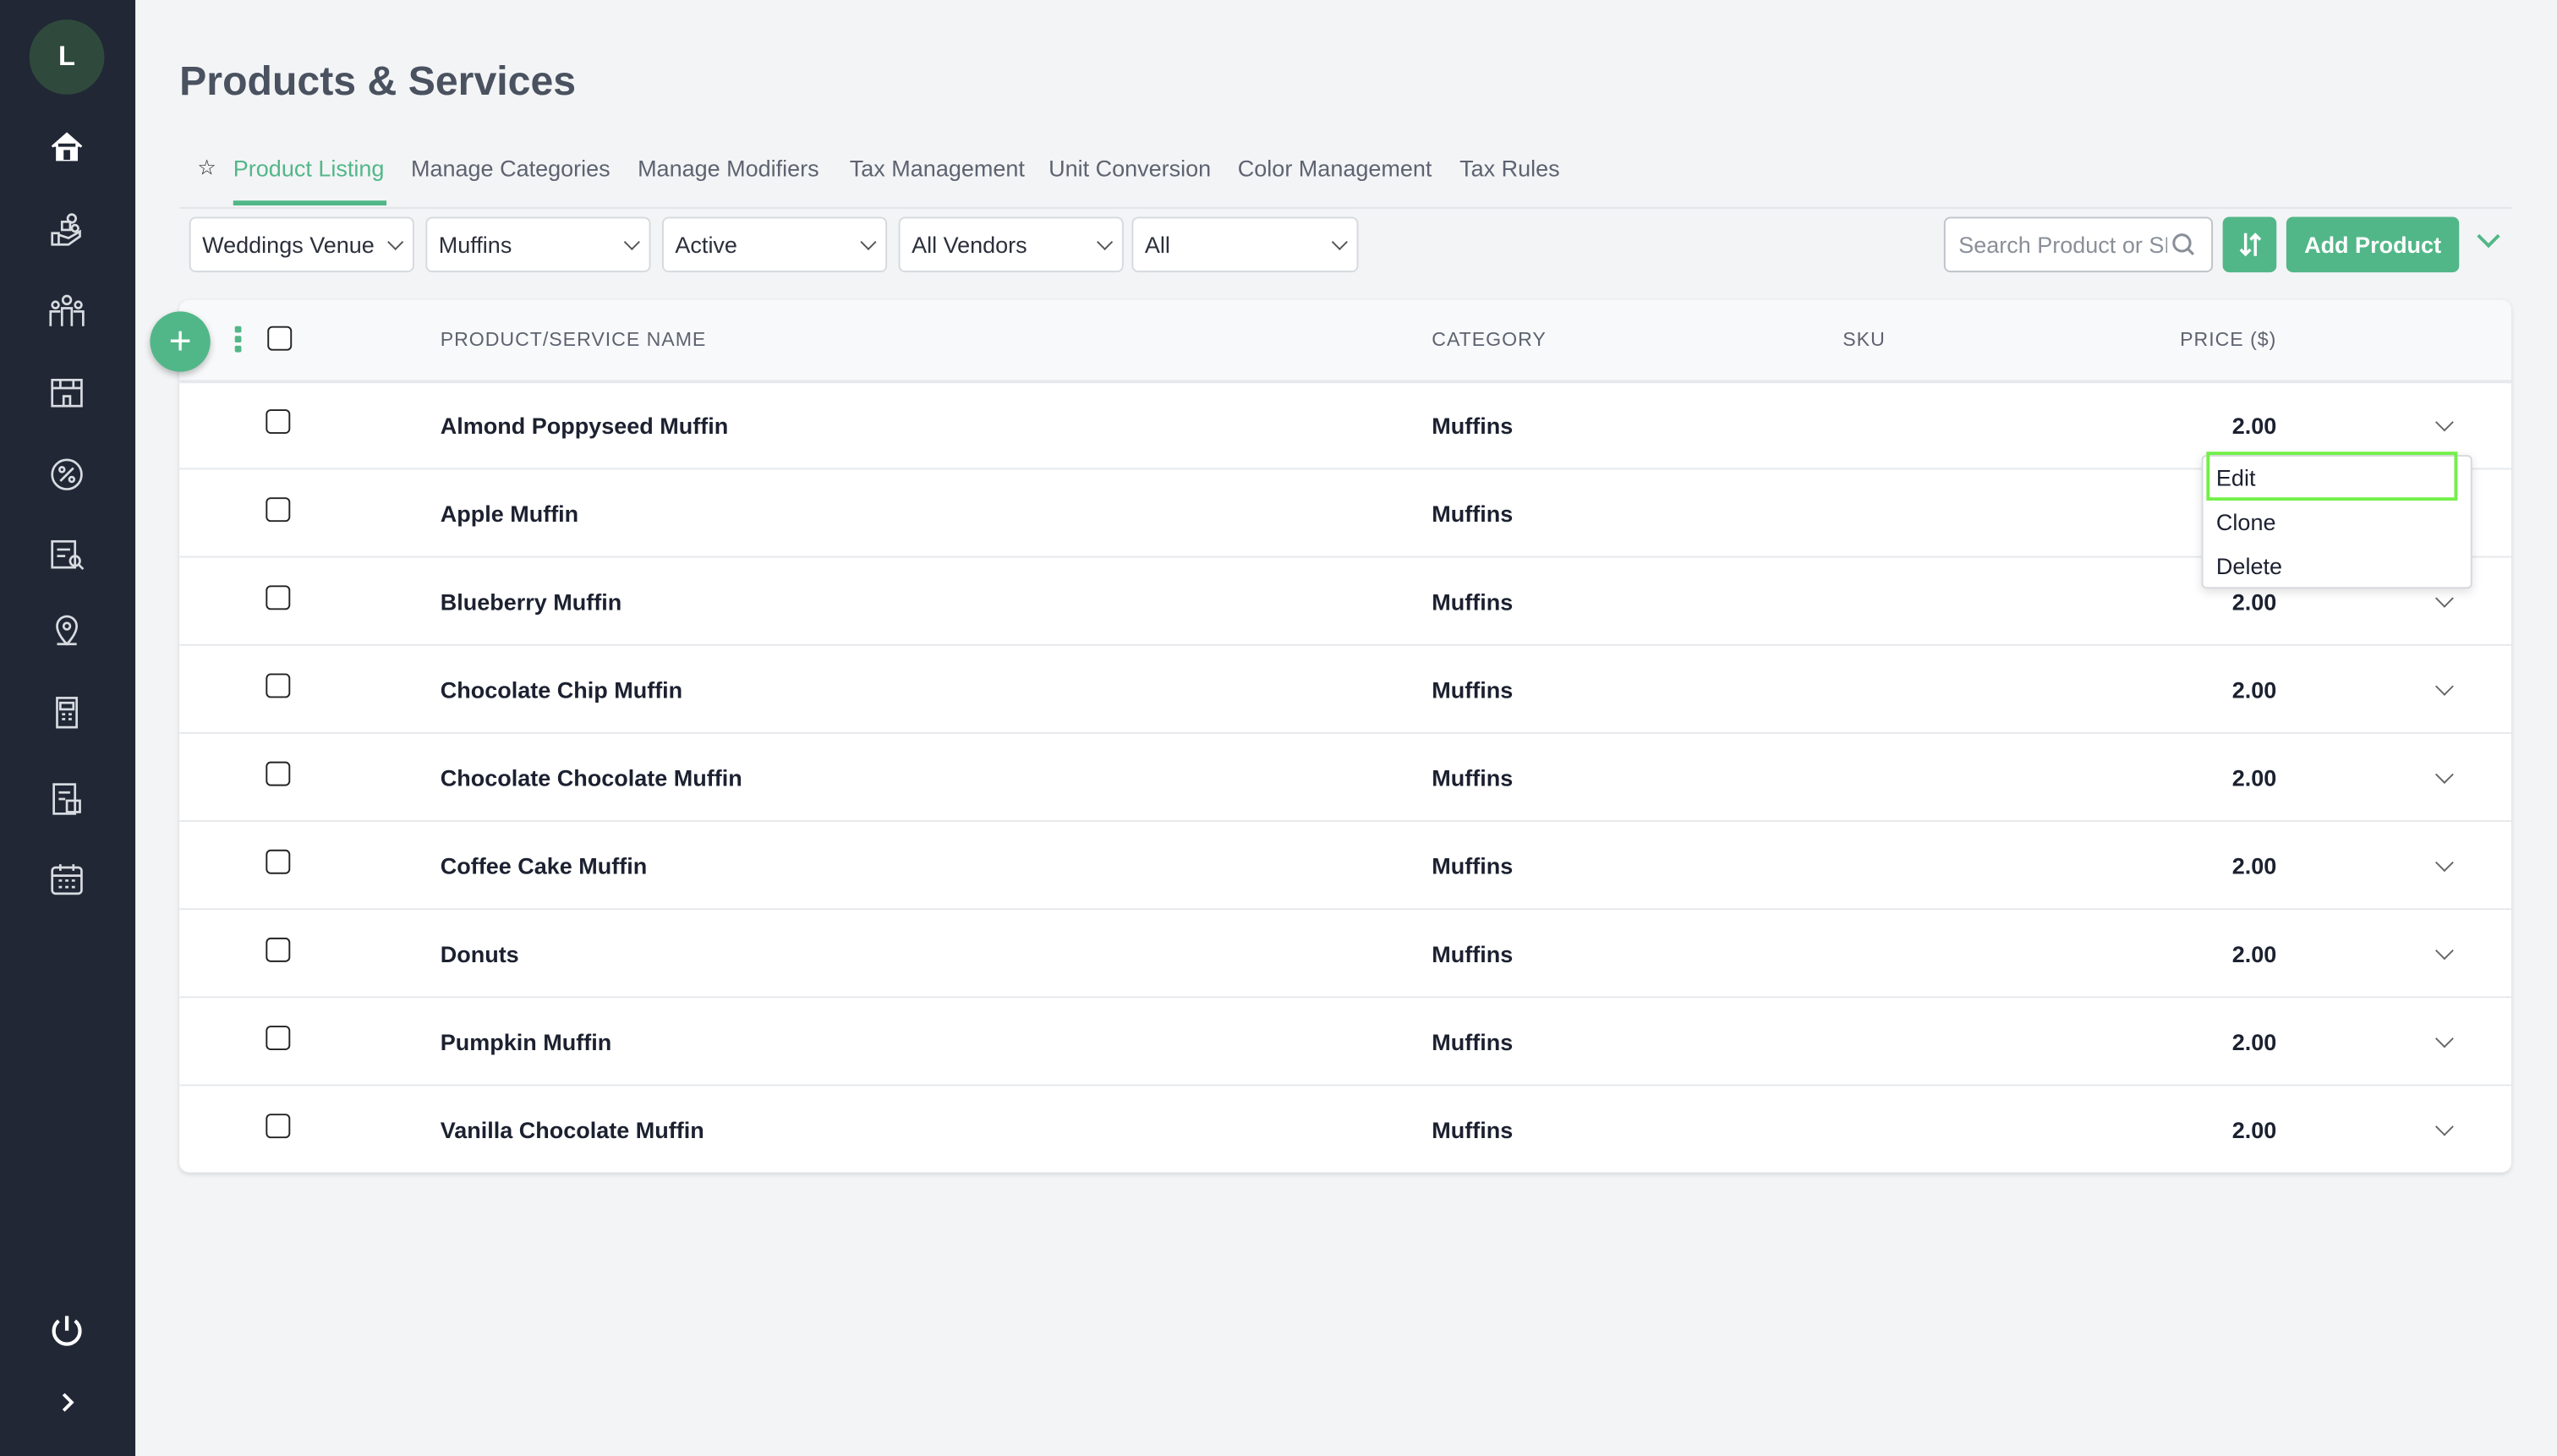 This screenshot has width=2557, height=1456. I want to click on add-product-button: Add Product, so click(2373, 244).